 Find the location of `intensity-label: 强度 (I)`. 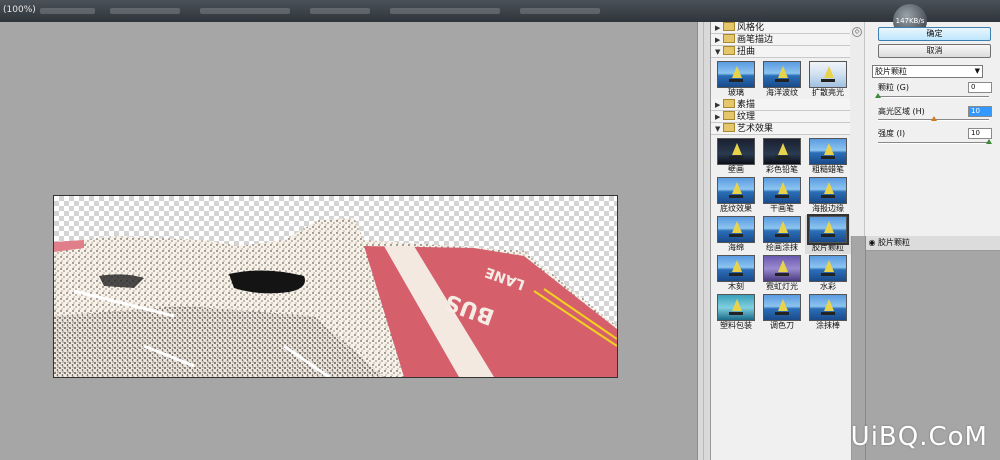

intensity-label: 强度 (I) is located at coordinates (892, 133).